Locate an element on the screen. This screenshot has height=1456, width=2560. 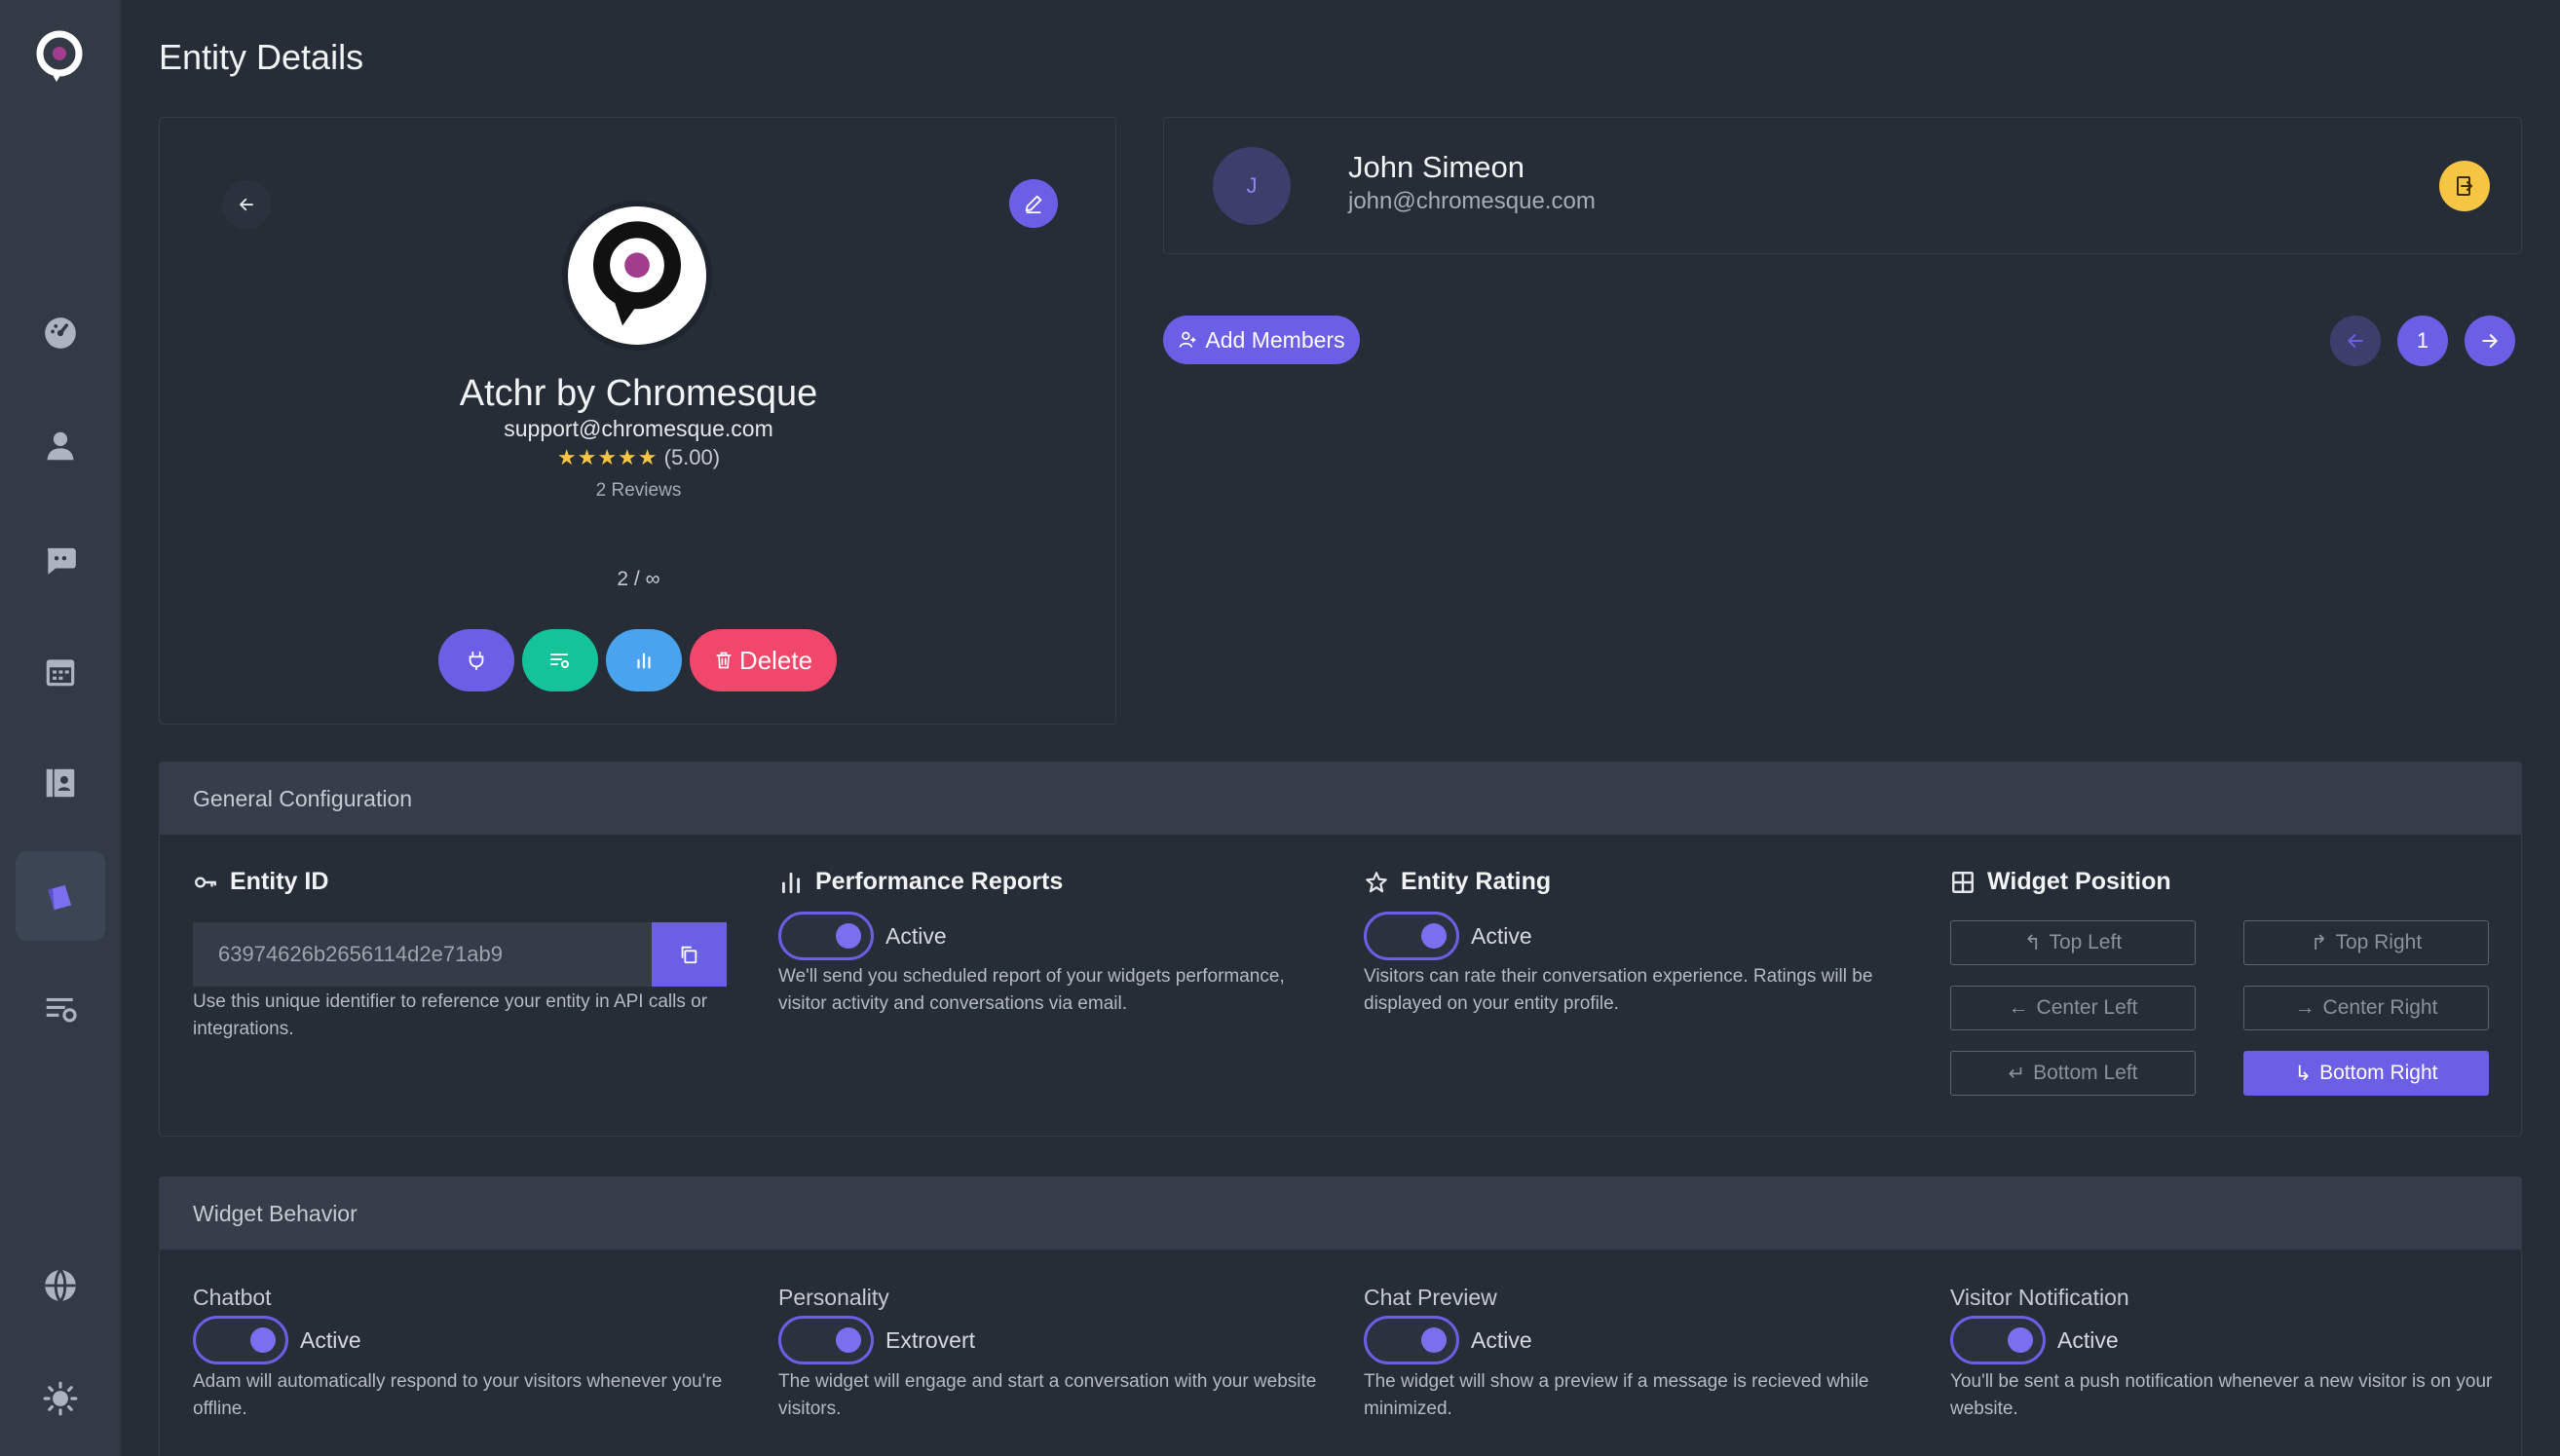
position-bottom-left-button: ↵ Bottom Left is located at coordinates (2073, 1073).